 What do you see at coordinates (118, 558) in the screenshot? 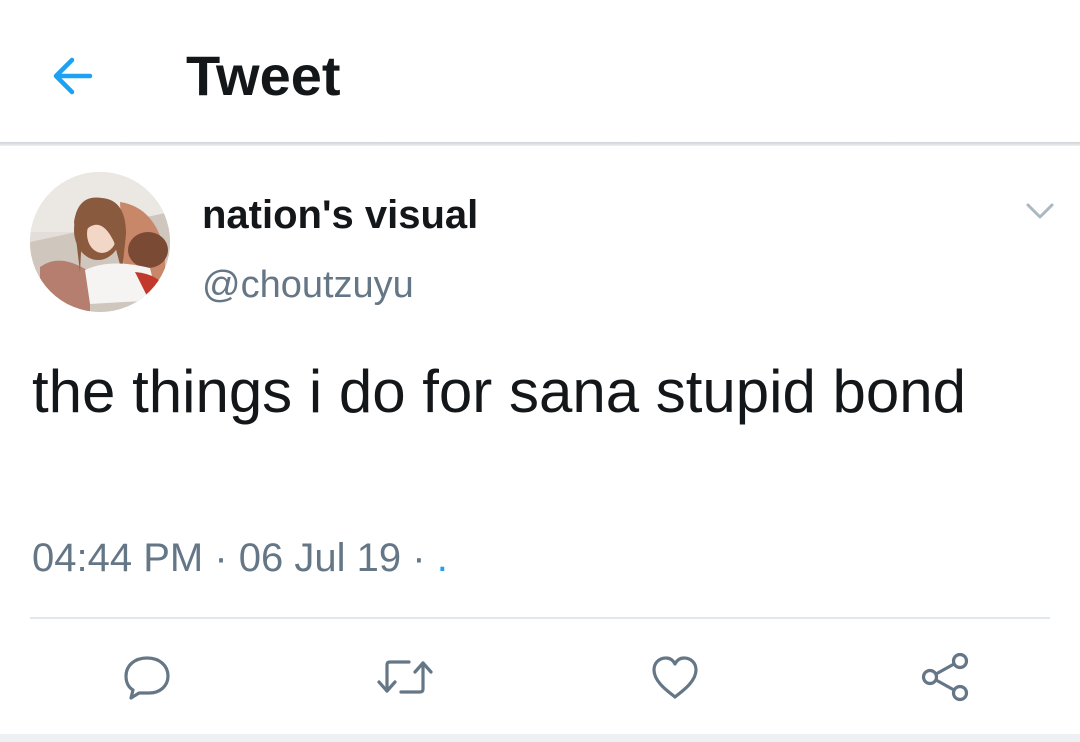
I see `tweet-time: 04:44 PM` at bounding box center [118, 558].